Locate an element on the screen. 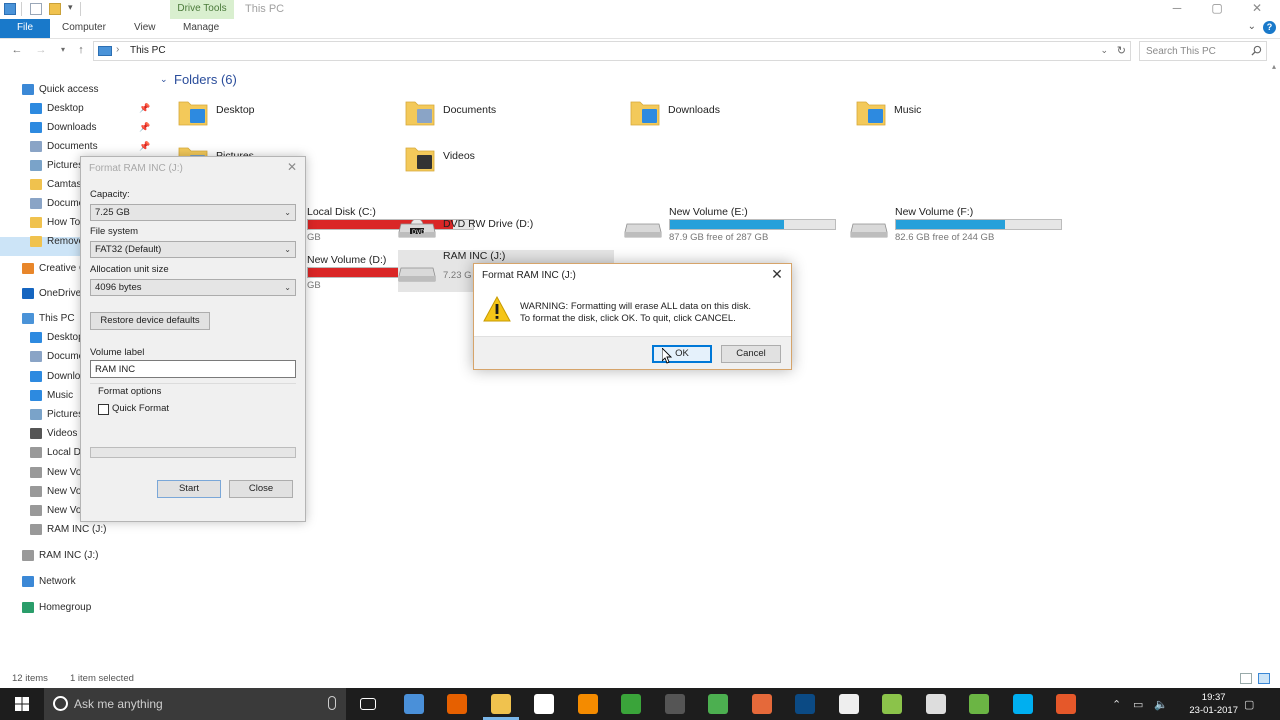 This screenshot has height=720, width=1280. show-hidden-icons-icon: ⌃ is located at coordinates (1116, 704).